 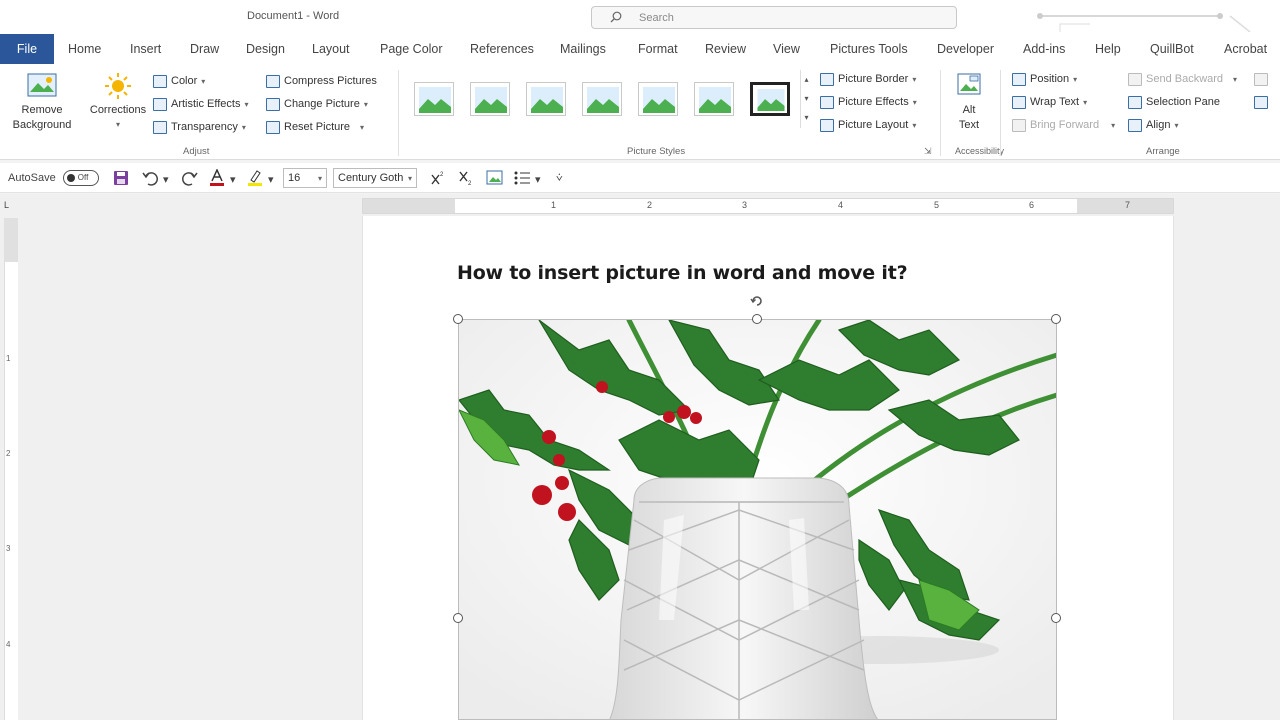 What do you see at coordinates (317, 104) in the screenshot?
I see `change-picture-button: Change Picture ▾` at bounding box center [317, 104].